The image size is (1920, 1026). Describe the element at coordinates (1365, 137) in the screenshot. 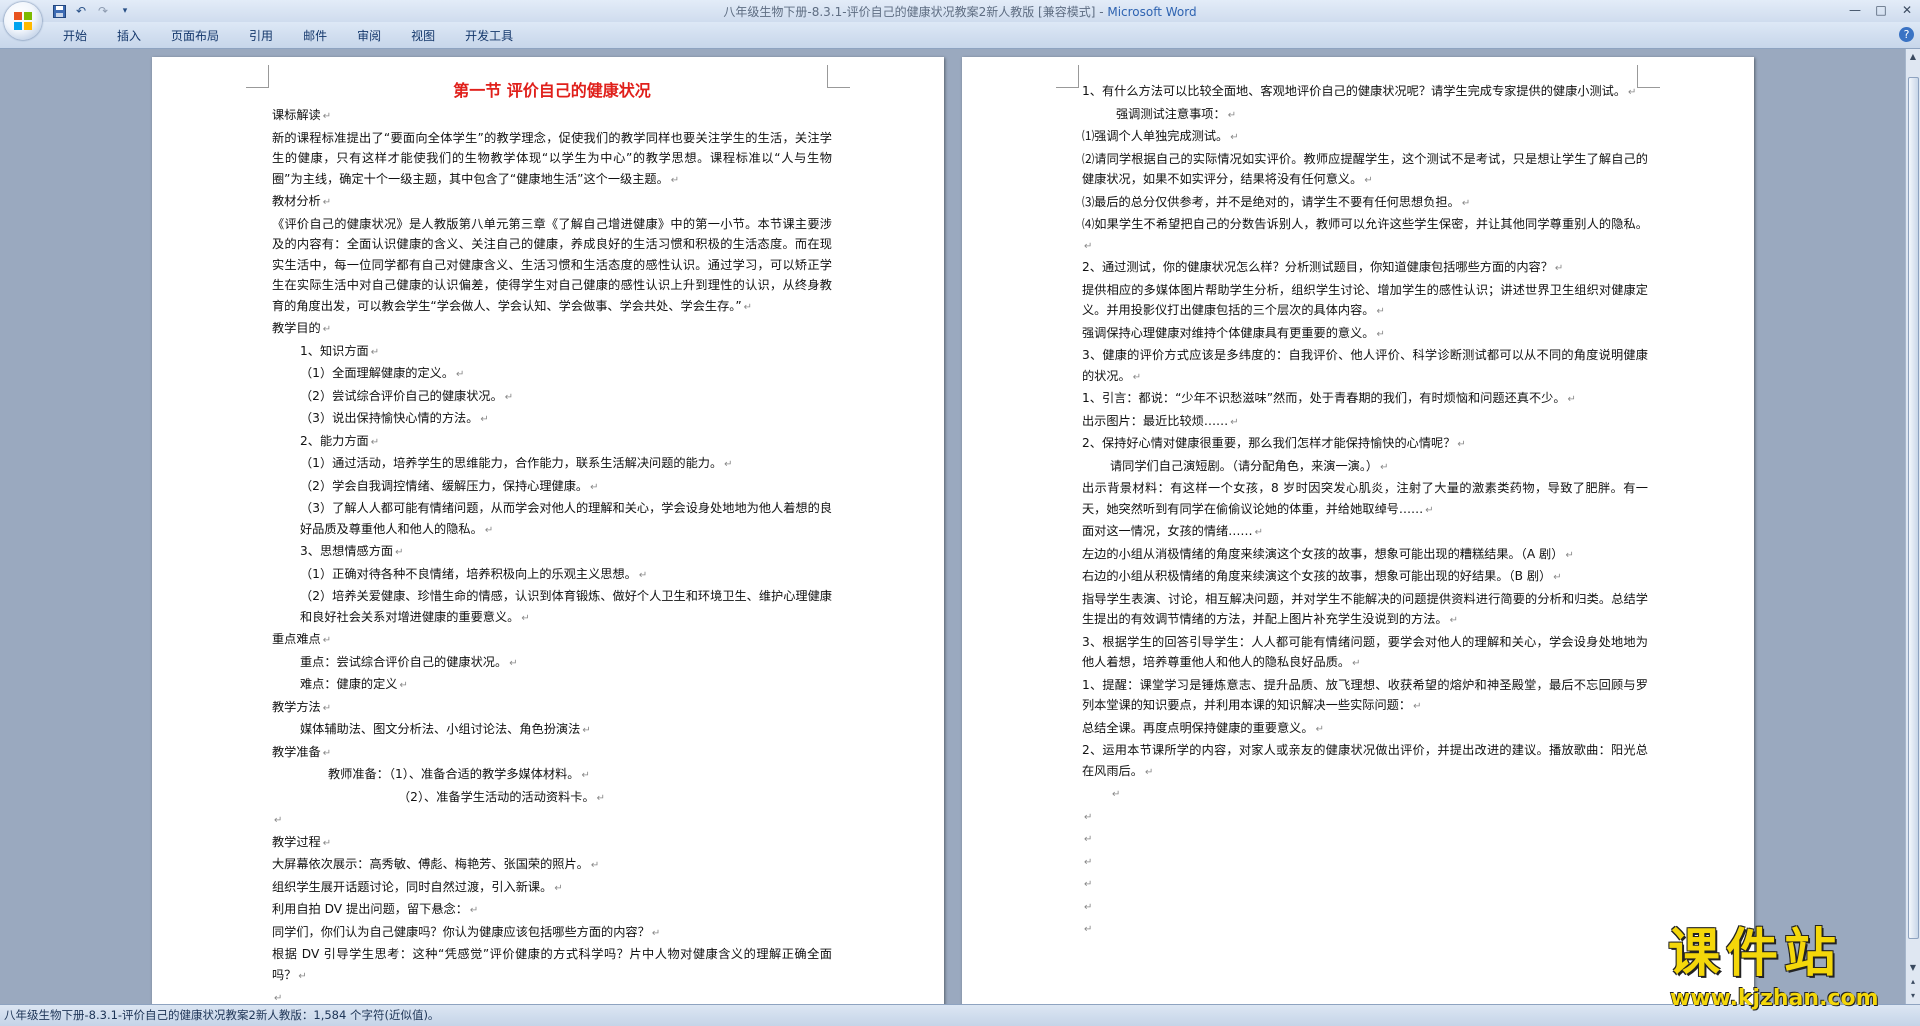

I see `paragraph-line: ⑴强调个人单独完成测试。 ↵` at that location.